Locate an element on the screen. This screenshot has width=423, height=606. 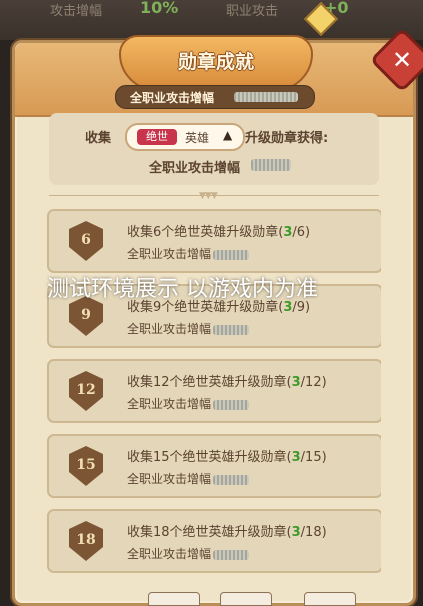
bg-left-label: 攻击增幅 is located at coordinates (76, 11).